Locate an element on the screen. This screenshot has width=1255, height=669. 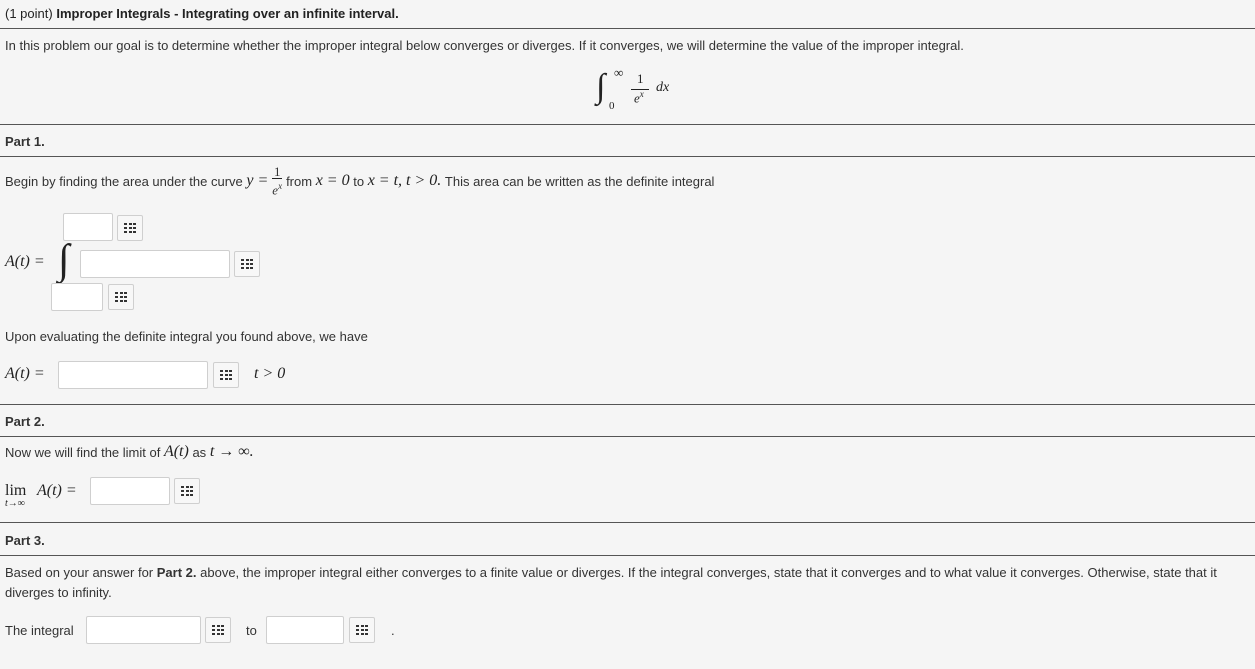
part3-sentence-pre: Based on your answer for is located at coordinates (79, 572).